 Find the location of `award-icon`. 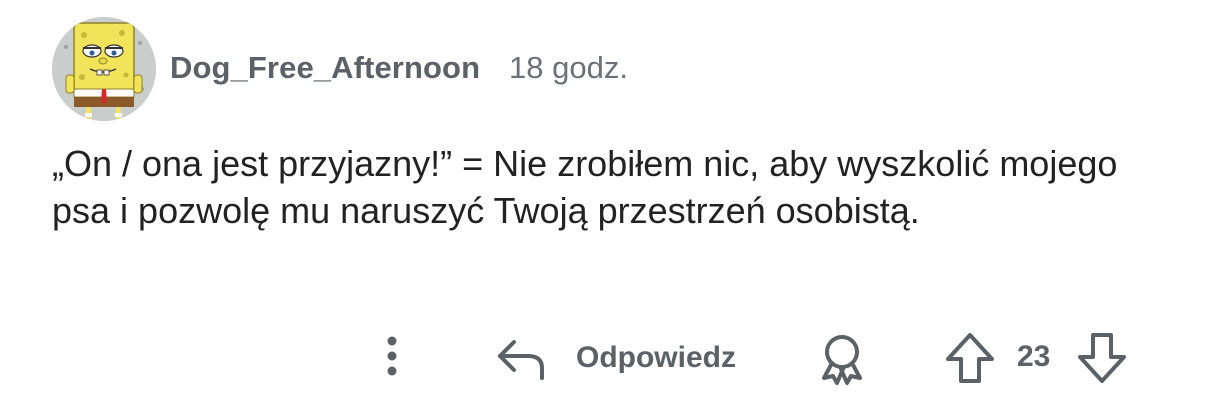

award-icon is located at coordinates (842, 360).